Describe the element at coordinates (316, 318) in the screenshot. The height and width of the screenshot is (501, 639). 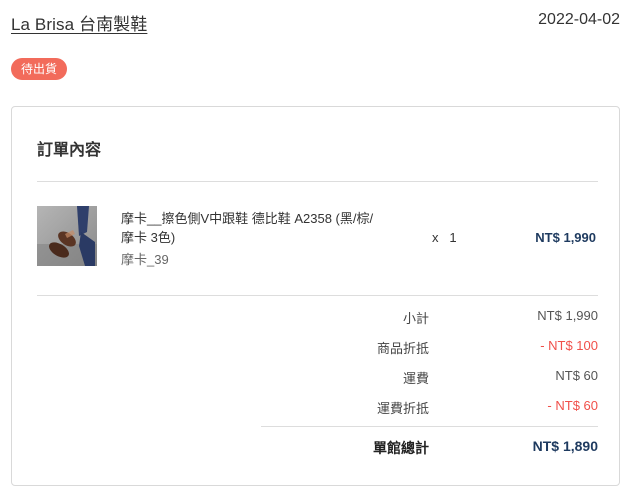
I see `summary-row-subtotal: 小計 NT$ 1,990` at that location.